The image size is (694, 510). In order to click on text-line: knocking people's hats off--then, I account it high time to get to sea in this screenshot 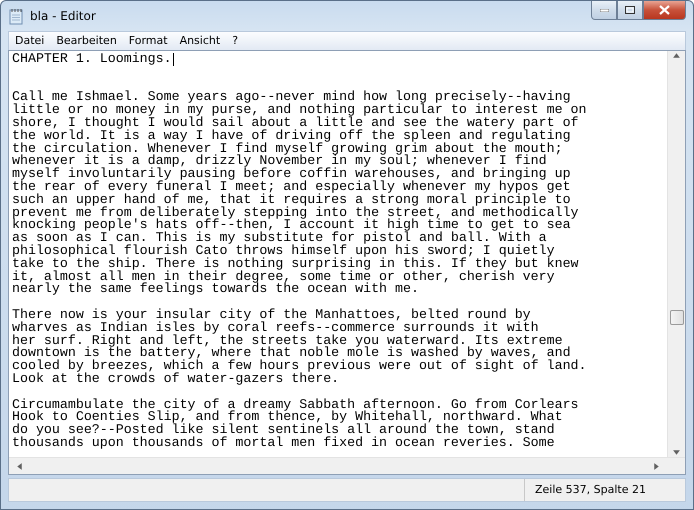, I will do `click(291, 225)`.